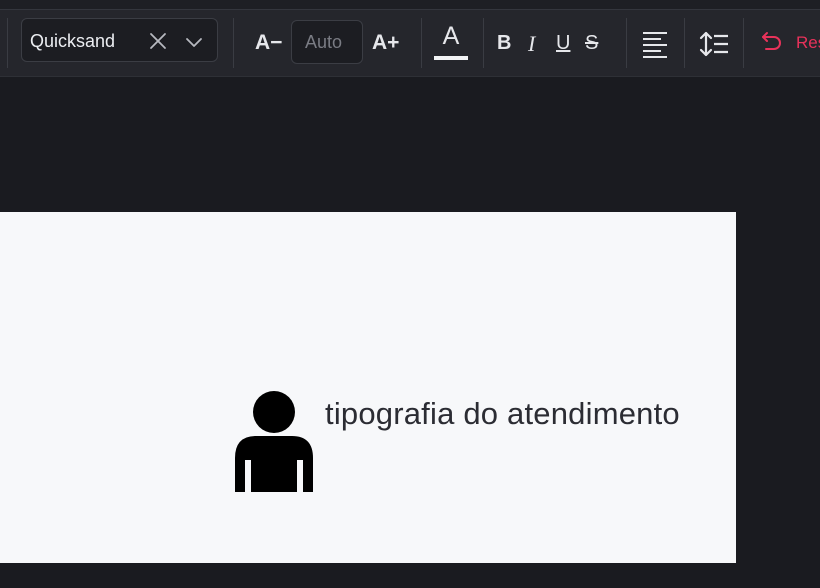 This screenshot has height=588, width=820. What do you see at coordinates (563, 43) in the screenshot?
I see `underline-button: U` at bounding box center [563, 43].